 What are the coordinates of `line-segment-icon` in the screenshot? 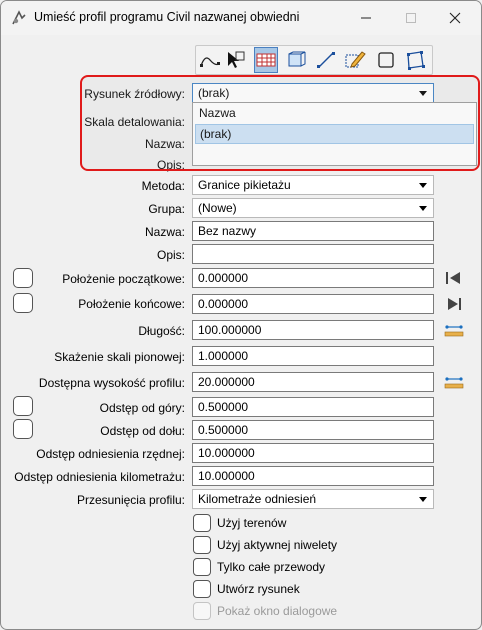 It's located at (326, 60).